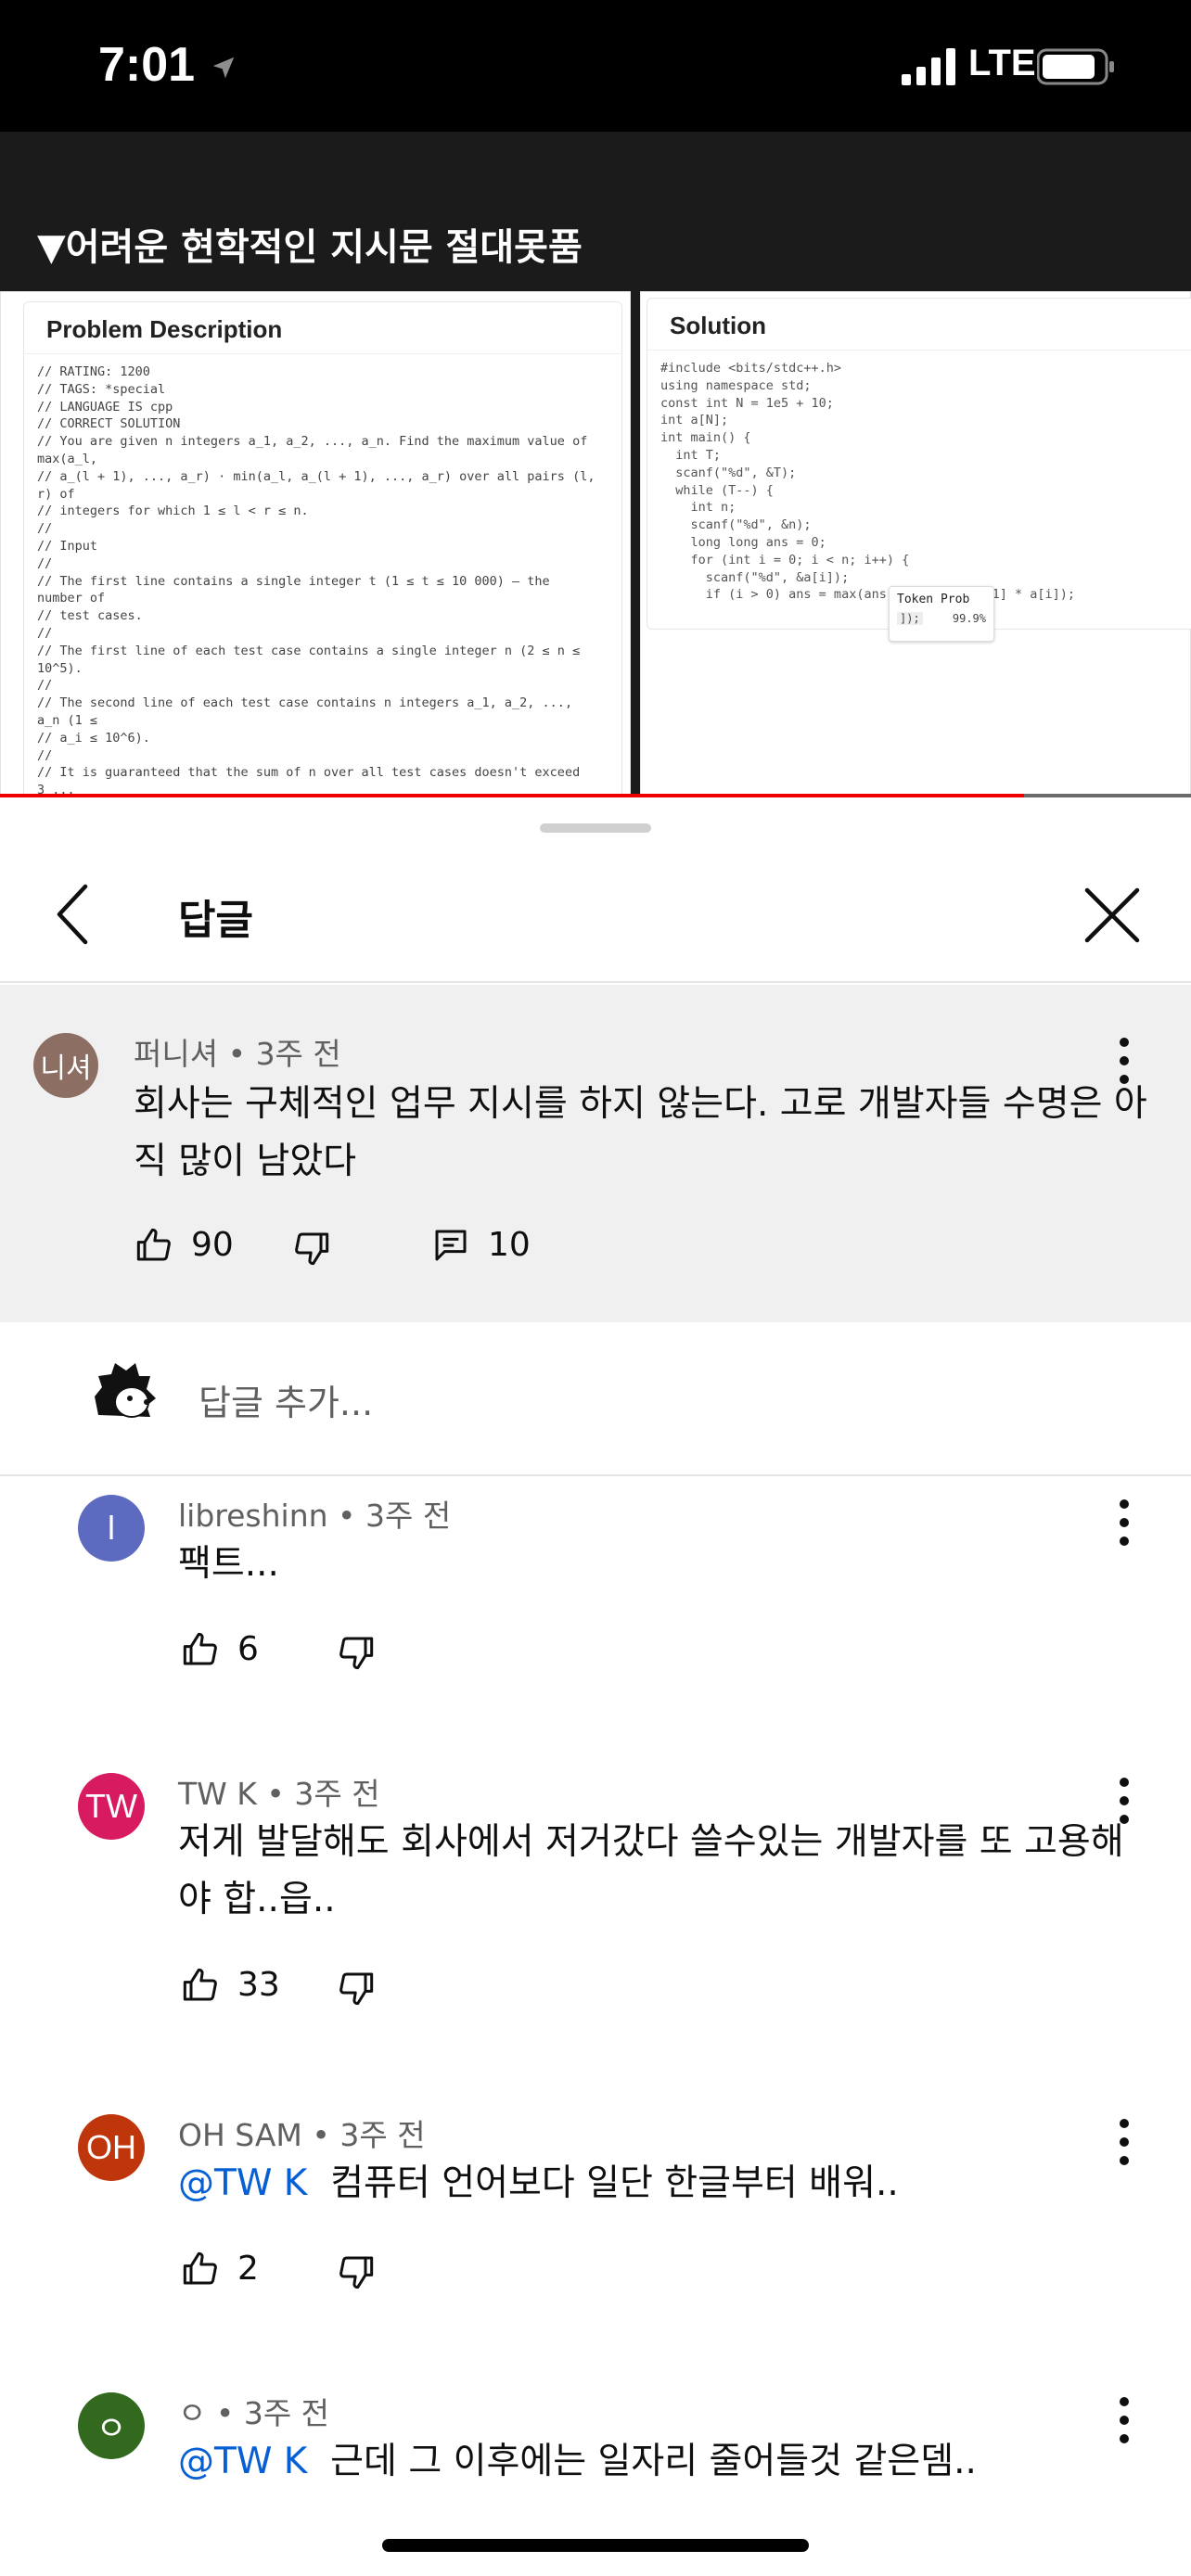  I want to click on back-arrow-icon, so click(74, 914).